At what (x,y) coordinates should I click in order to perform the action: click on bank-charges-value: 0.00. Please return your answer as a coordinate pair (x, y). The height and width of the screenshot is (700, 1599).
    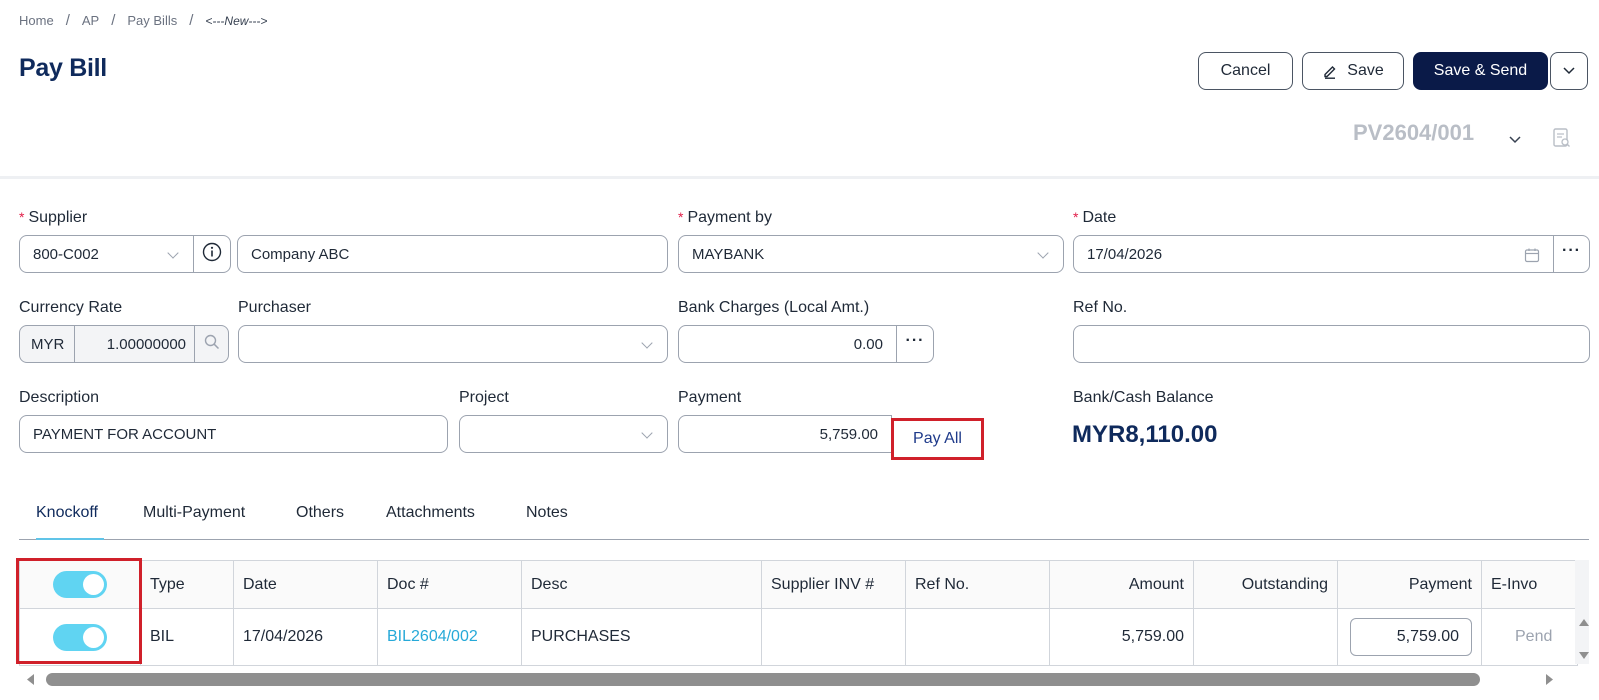
    Looking at the image, I should click on (868, 344).